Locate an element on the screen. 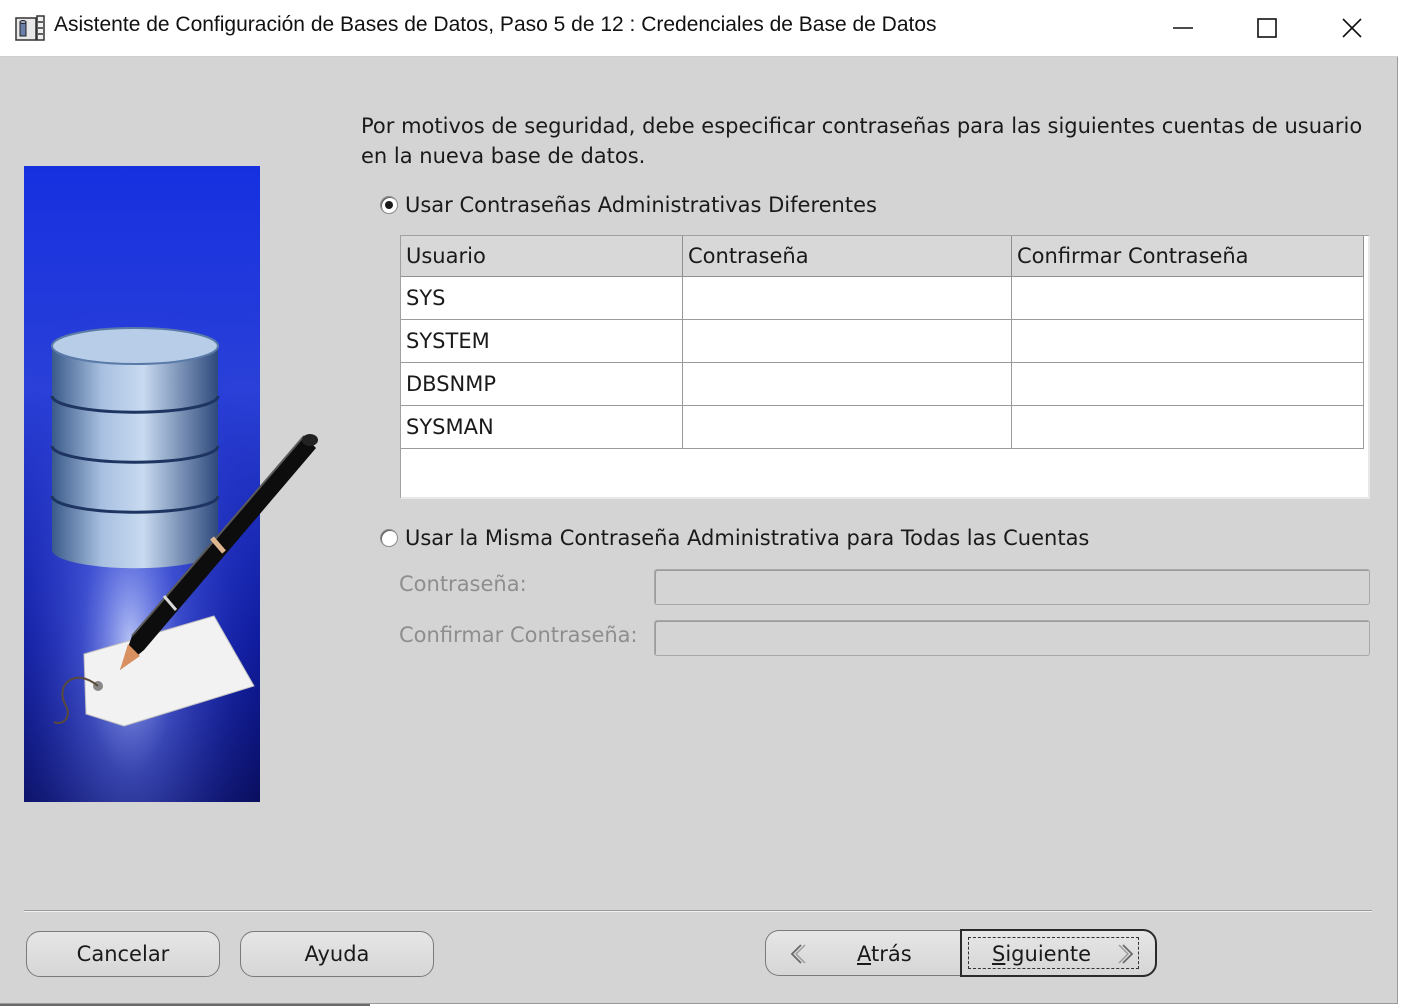  next-button: Siguiente is located at coordinates (1058, 953).